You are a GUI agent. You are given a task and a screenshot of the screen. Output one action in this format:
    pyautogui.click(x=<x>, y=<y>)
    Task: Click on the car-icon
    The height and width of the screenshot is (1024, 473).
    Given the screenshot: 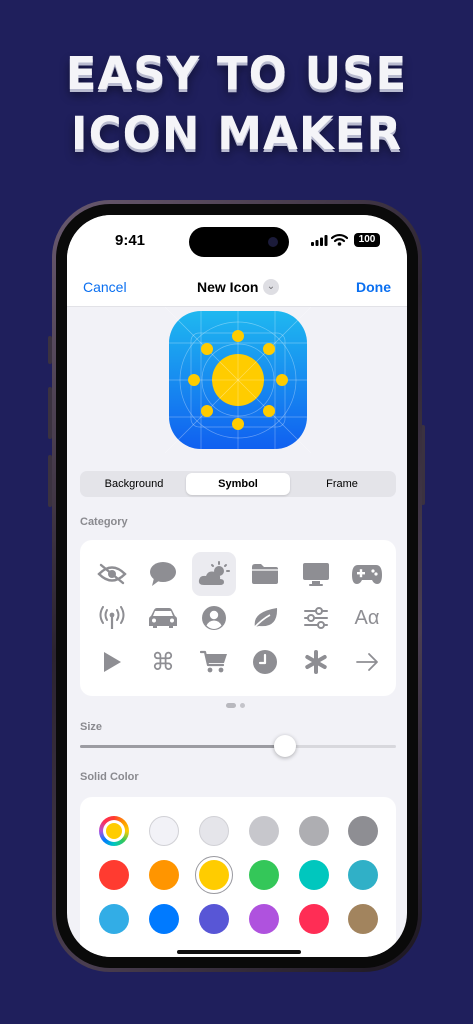 What is the action you would take?
    pyautogui.click(x=163, y=618)
    